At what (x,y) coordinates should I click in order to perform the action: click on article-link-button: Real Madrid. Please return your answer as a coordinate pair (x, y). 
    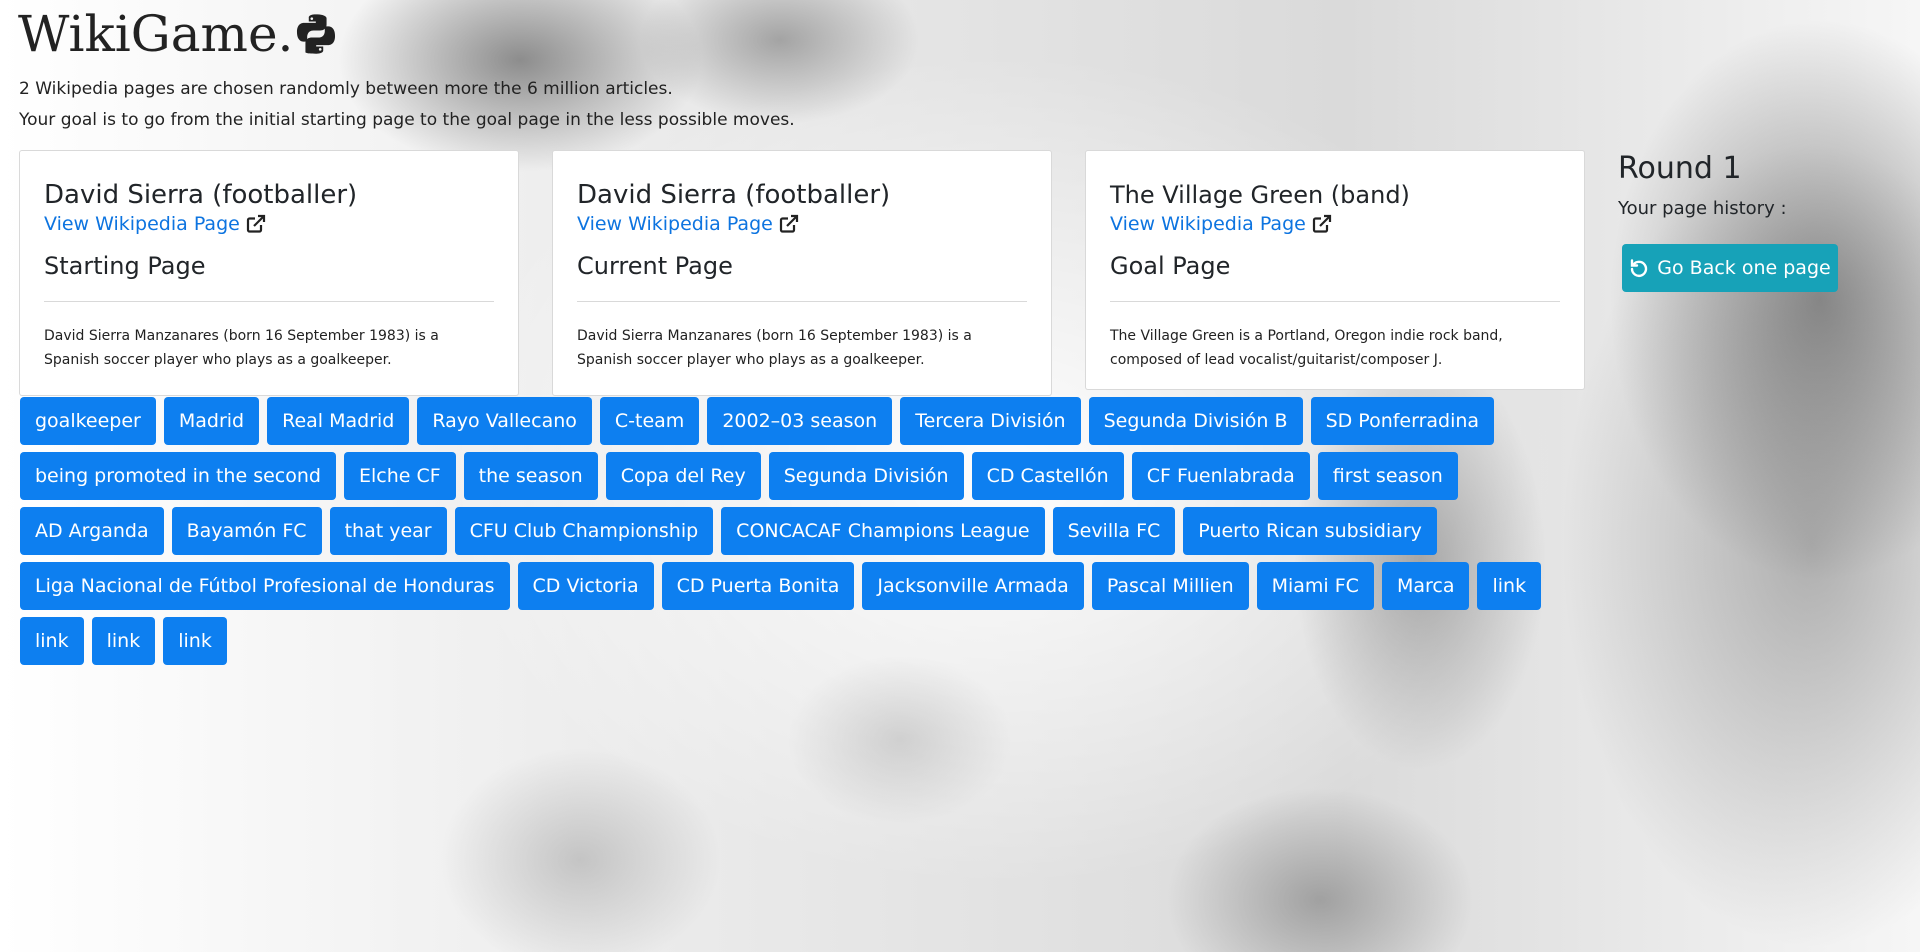
    Looking at the image, I should click on (338, 421).